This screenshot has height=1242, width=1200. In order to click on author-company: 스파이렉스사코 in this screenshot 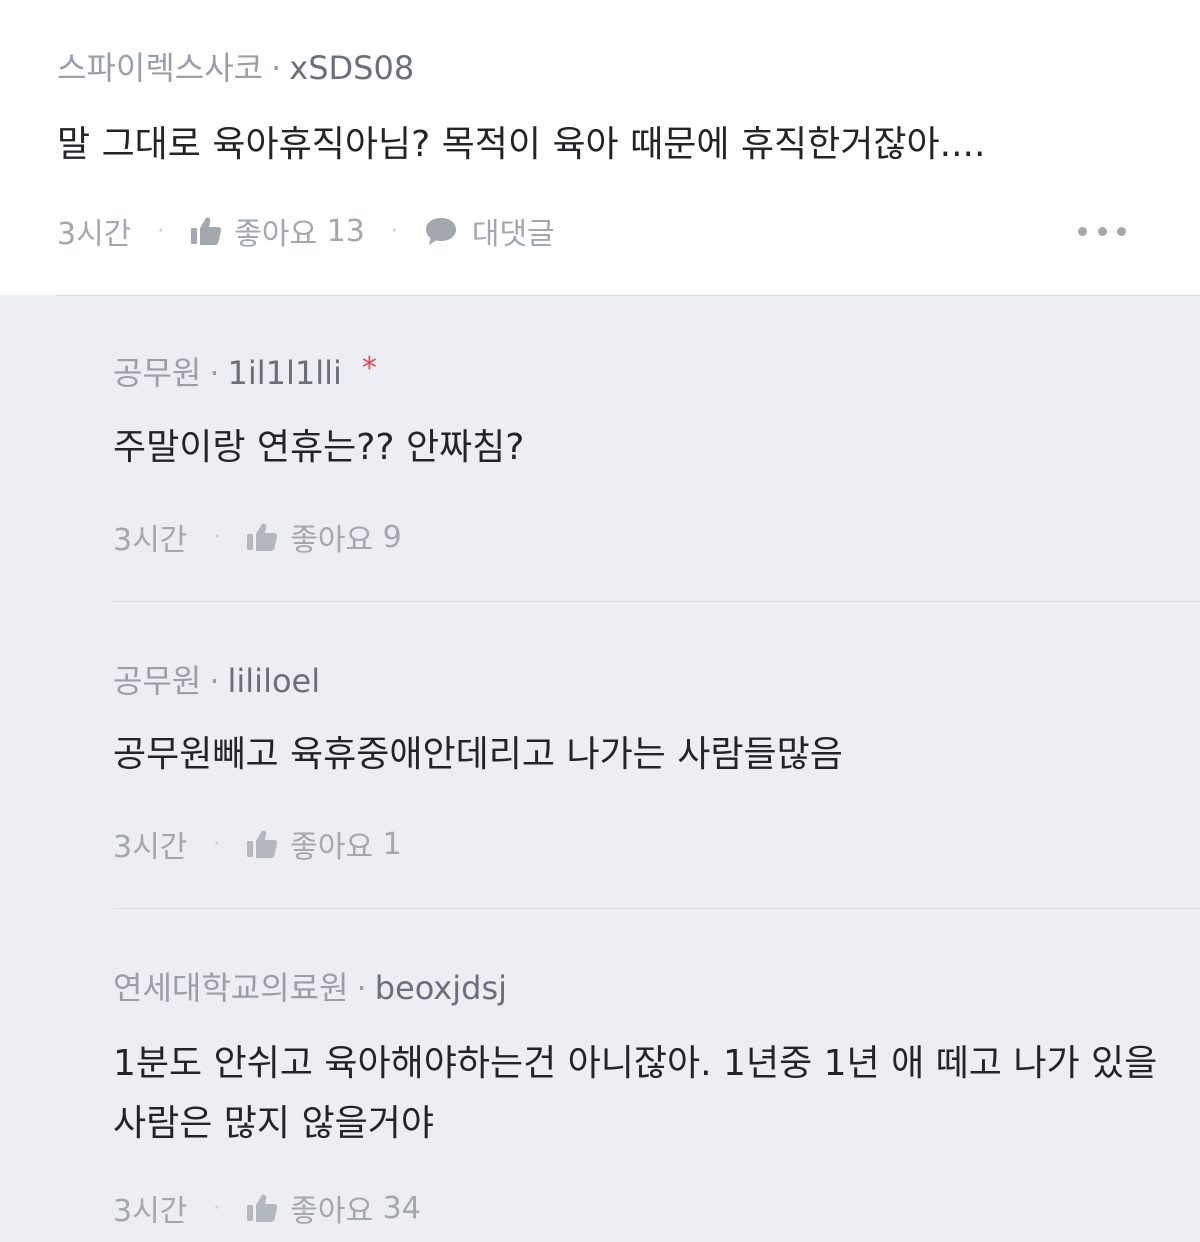, I will do `click(160, 68)`.